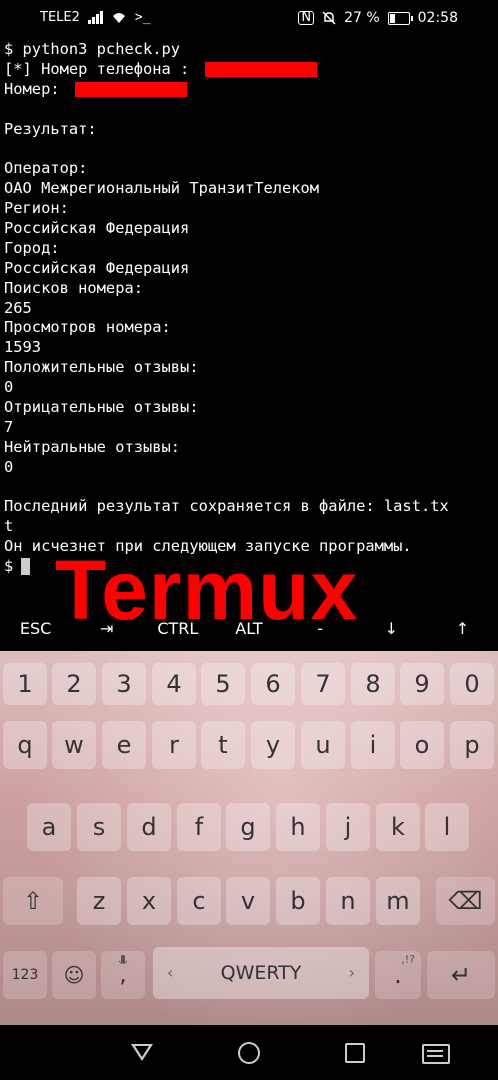 The height and width of the screenshot is (1080, 498). I want to click on chevron-left-icon: ‹, so click(170, 972).